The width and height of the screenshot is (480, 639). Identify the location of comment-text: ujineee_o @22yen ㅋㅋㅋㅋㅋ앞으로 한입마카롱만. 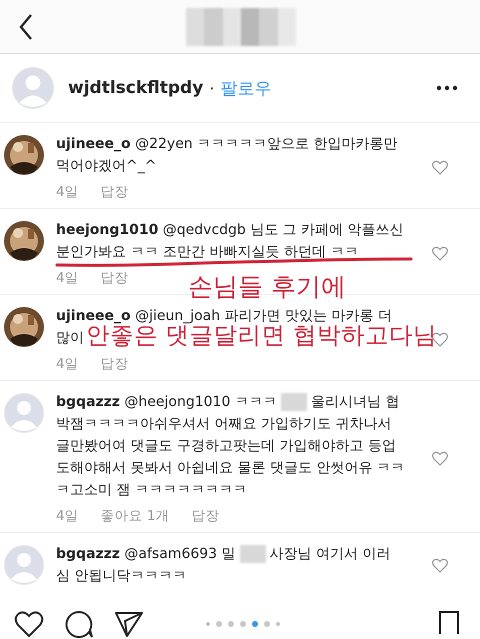
(227, 144).